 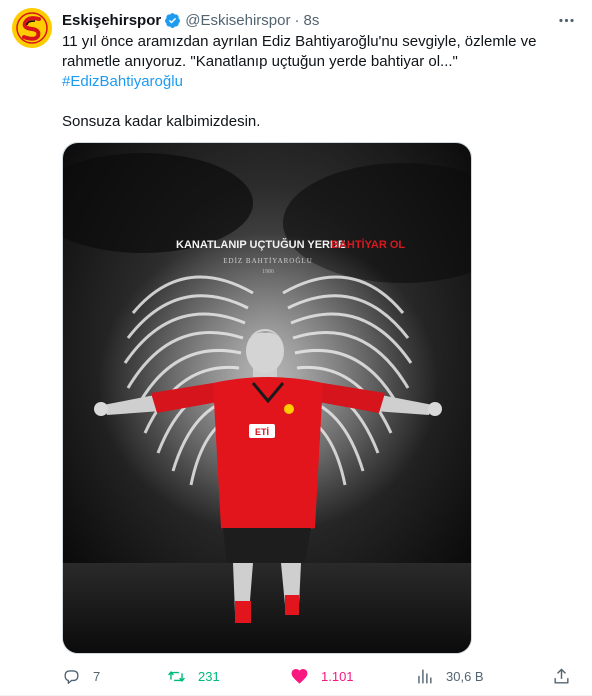 I want to click on eskisehirspor-logo-icon, so click(x=32, y=28).